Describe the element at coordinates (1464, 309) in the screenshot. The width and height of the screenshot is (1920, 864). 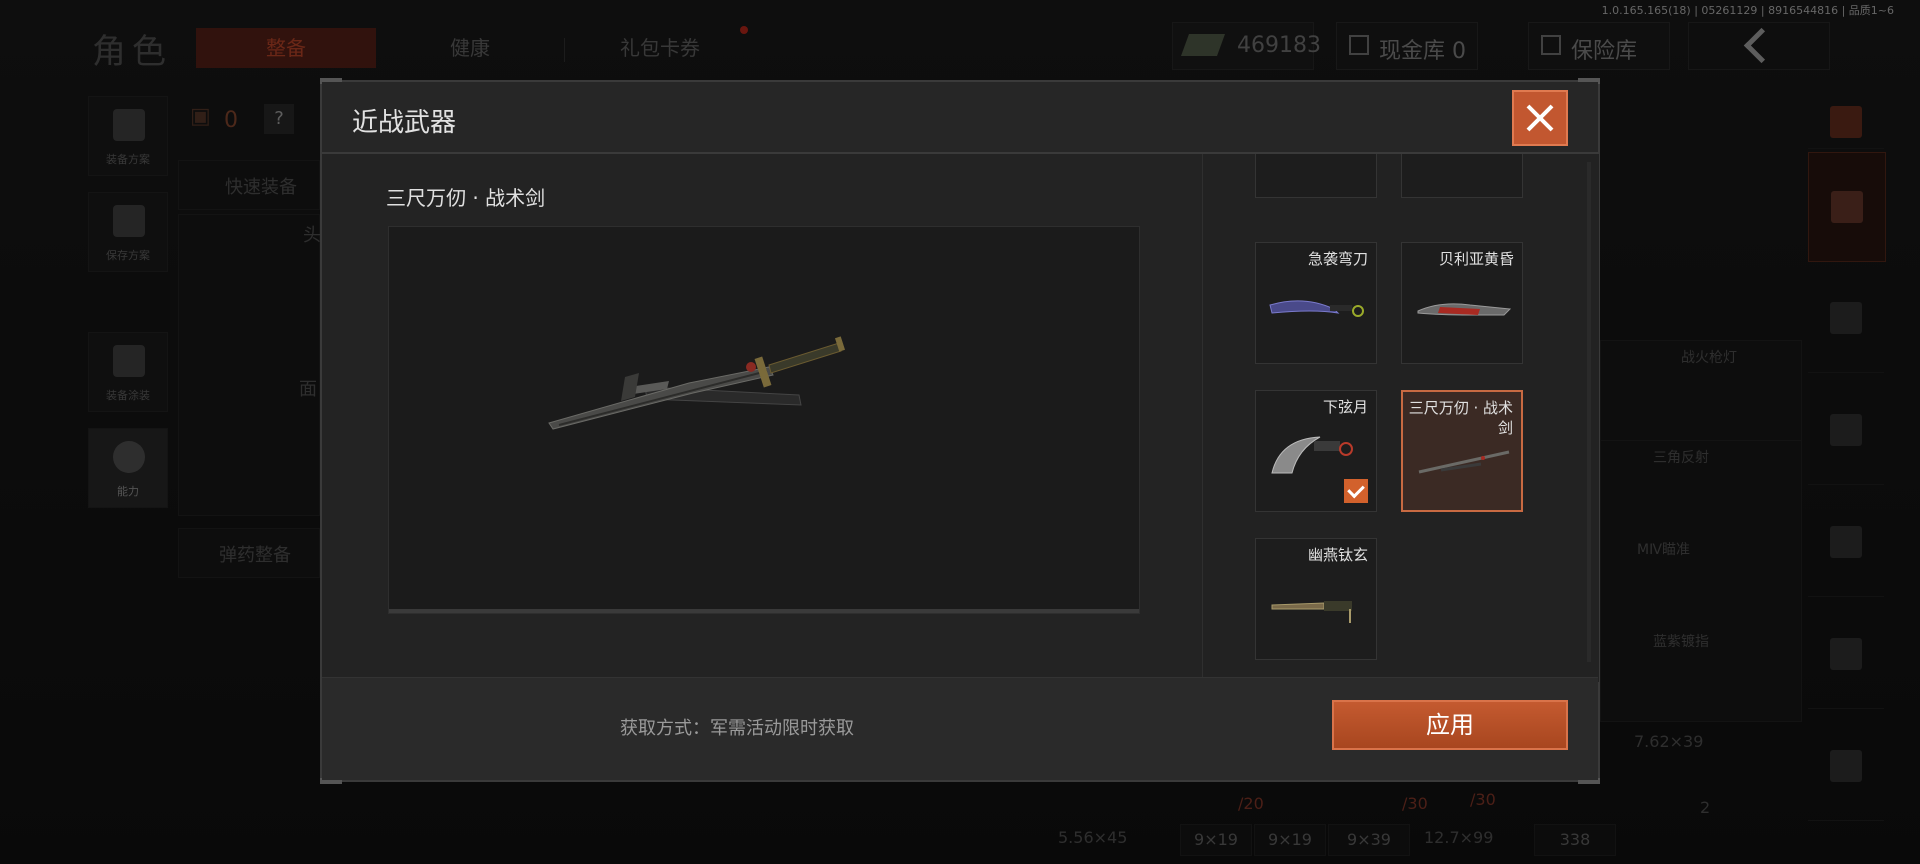
I see `dagger-red-icon` at that location.